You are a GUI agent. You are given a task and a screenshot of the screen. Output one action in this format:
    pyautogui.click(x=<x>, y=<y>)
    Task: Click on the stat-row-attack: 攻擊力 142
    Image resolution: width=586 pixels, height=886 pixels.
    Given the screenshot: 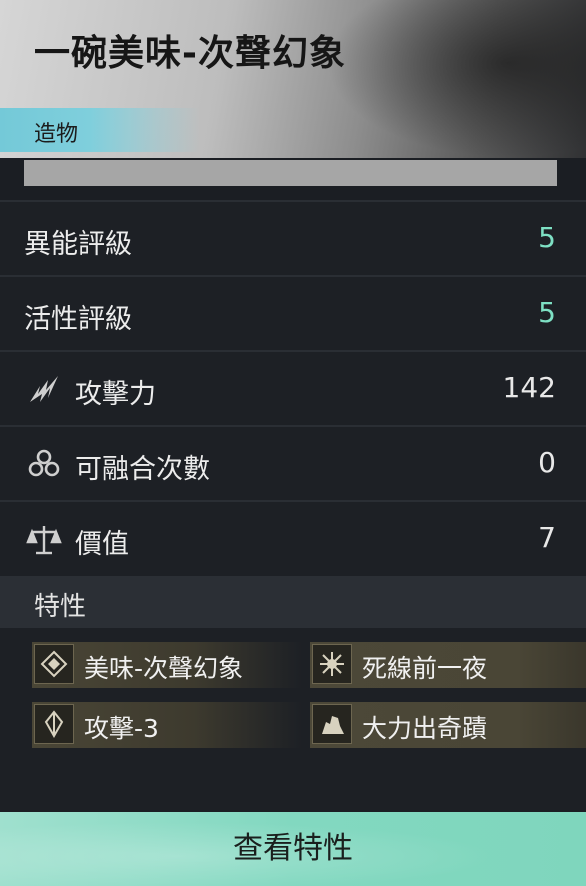 What is the action you would take?
    pyautogui.click(x=293, y=389)
    